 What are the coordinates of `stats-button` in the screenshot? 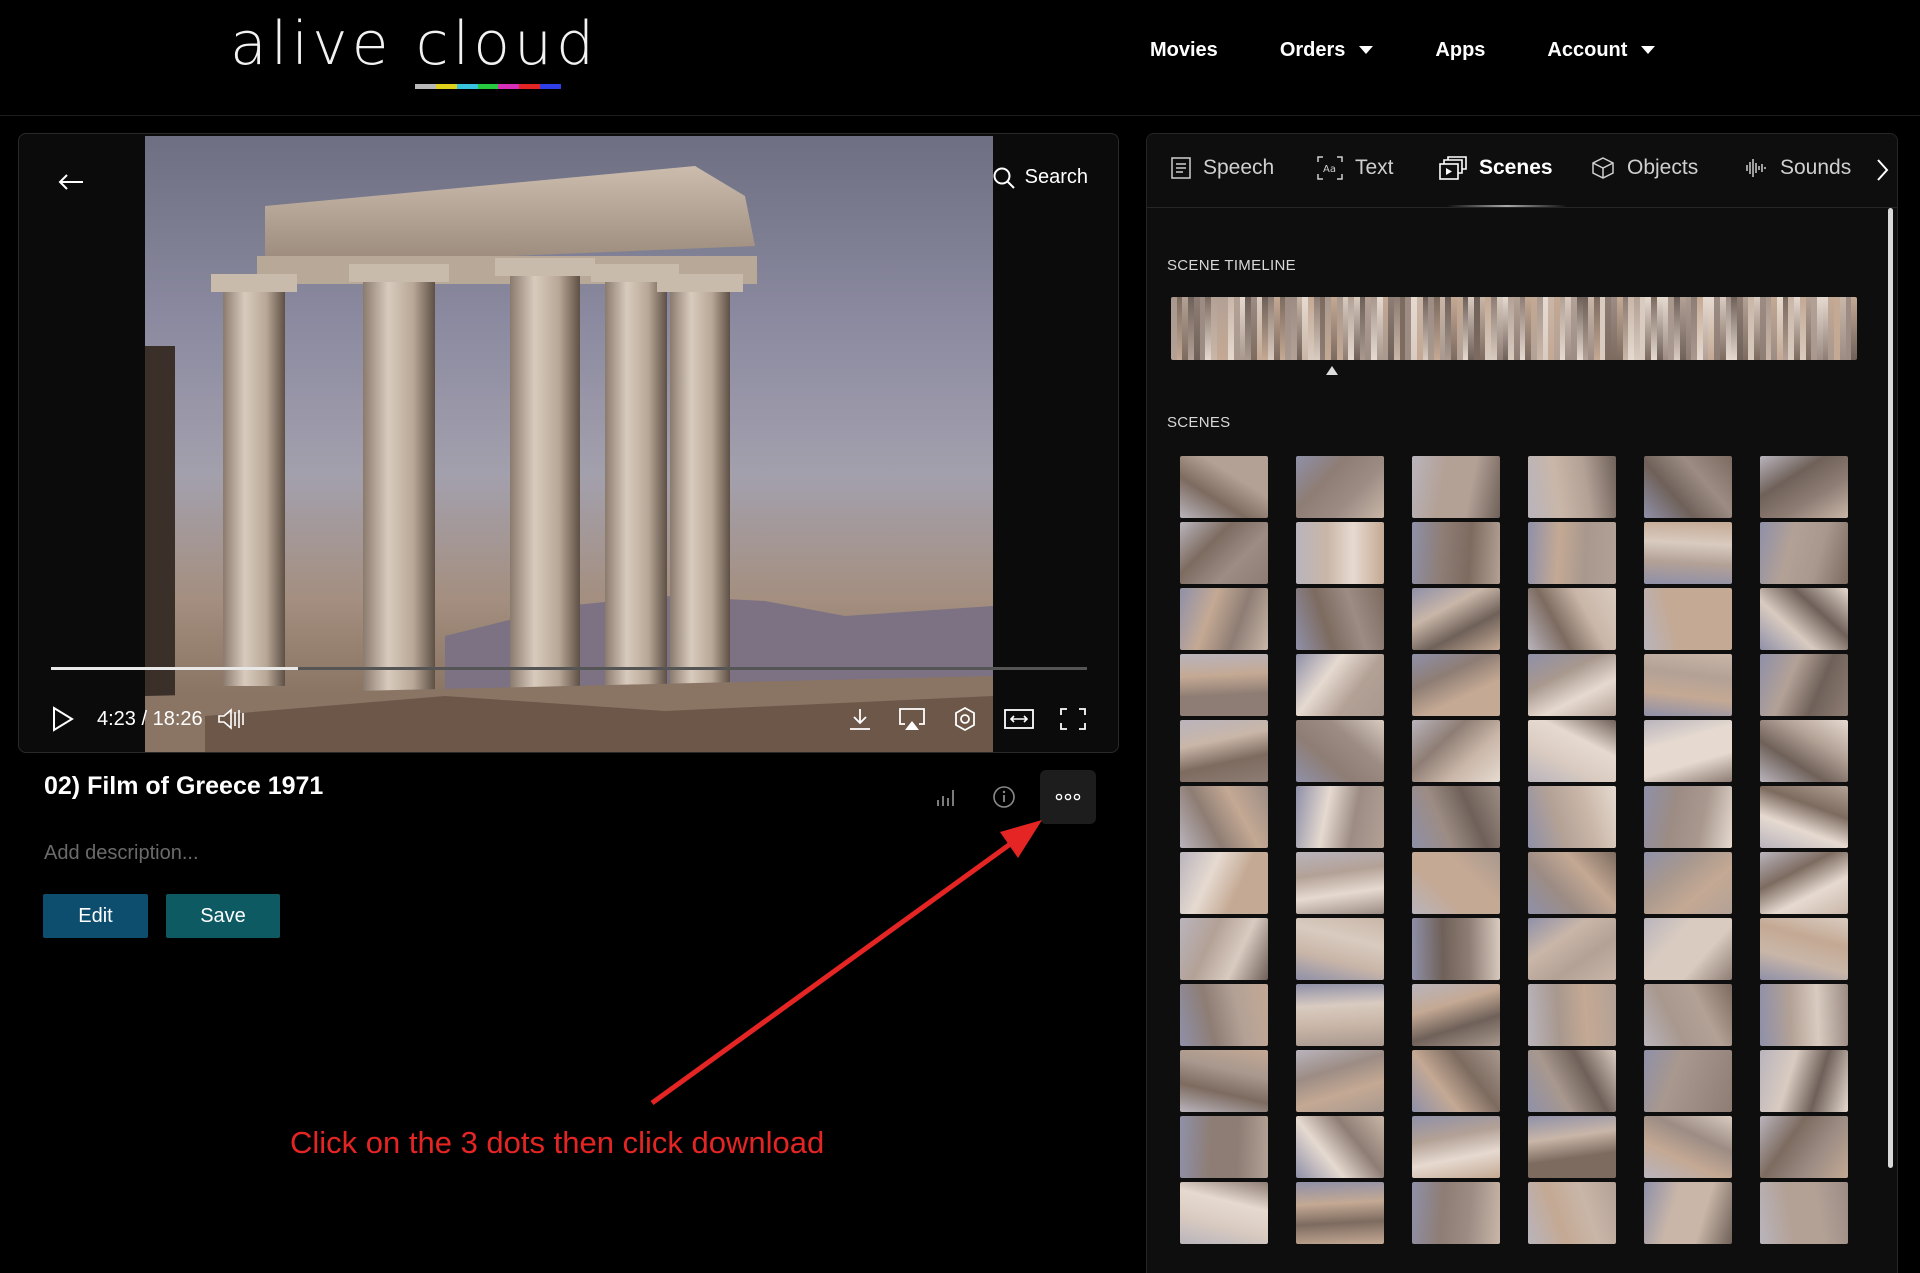 It's located at (946, 797).